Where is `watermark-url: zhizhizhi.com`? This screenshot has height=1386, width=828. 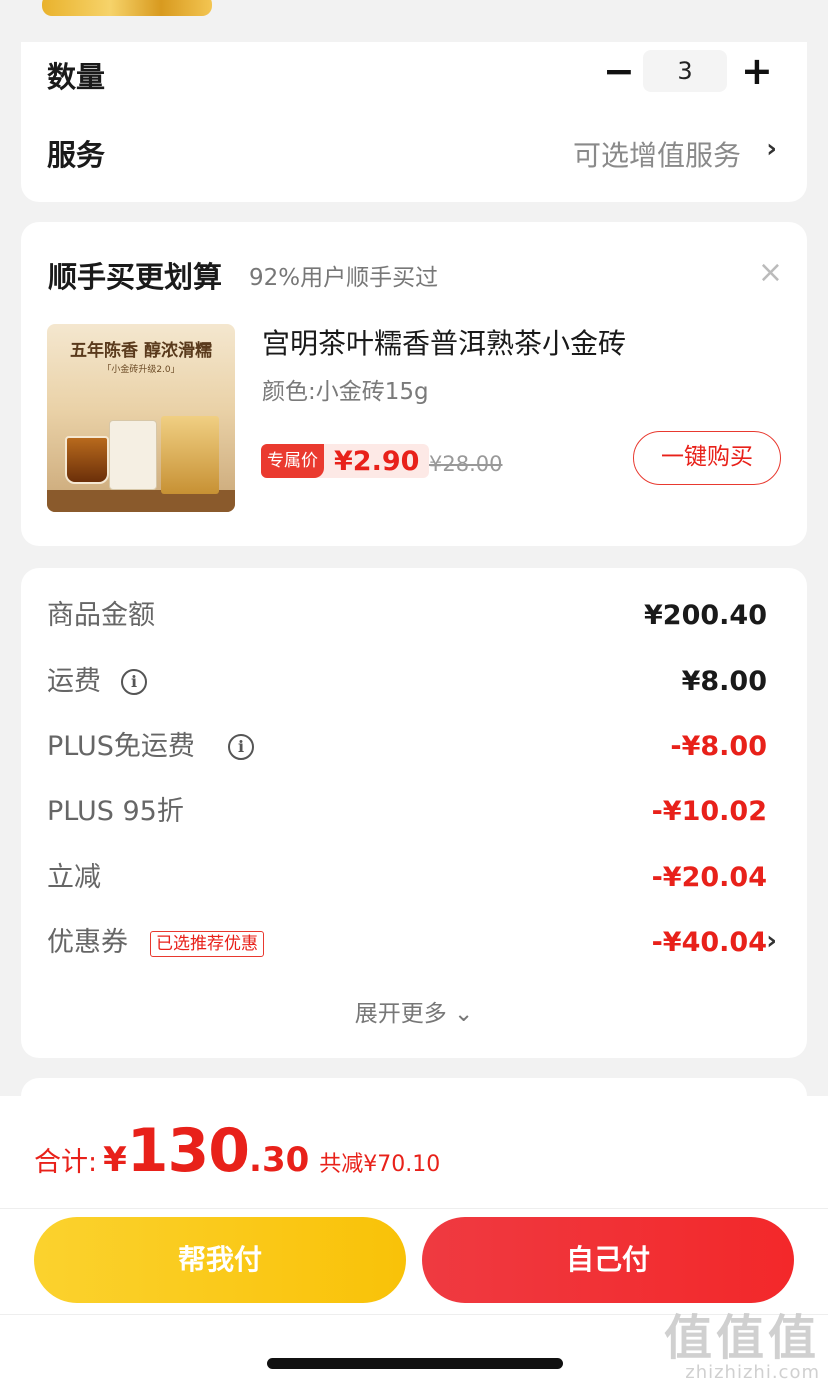 watermark-url: zhizhizhi.com is located at coordinates (752, 1372).